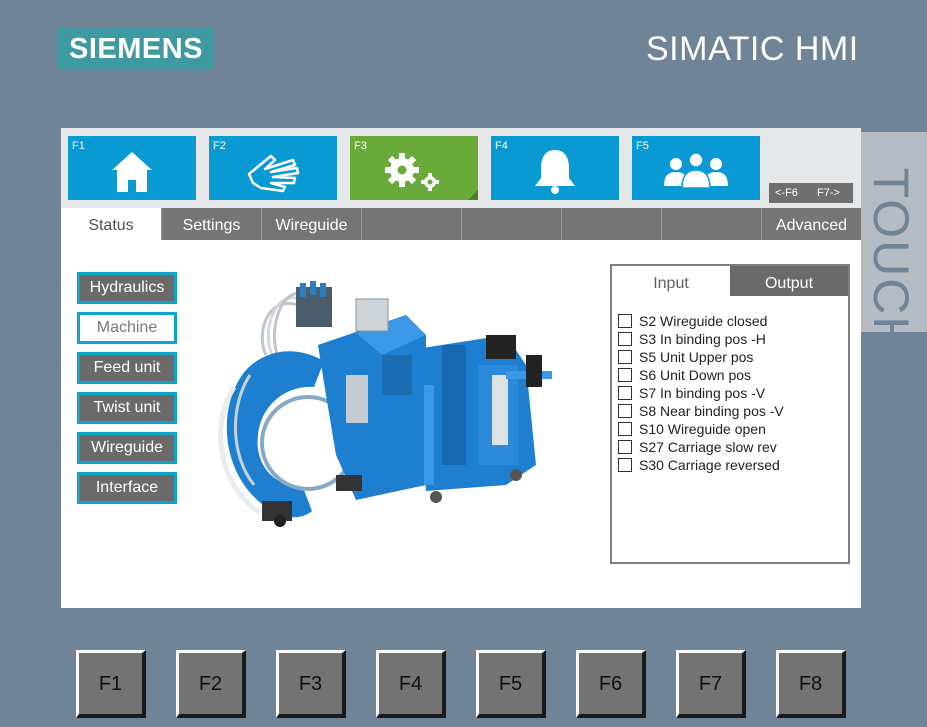 This screenshot has height=727, width=927. I want to click on binding-machine-image, so click(385, 404).